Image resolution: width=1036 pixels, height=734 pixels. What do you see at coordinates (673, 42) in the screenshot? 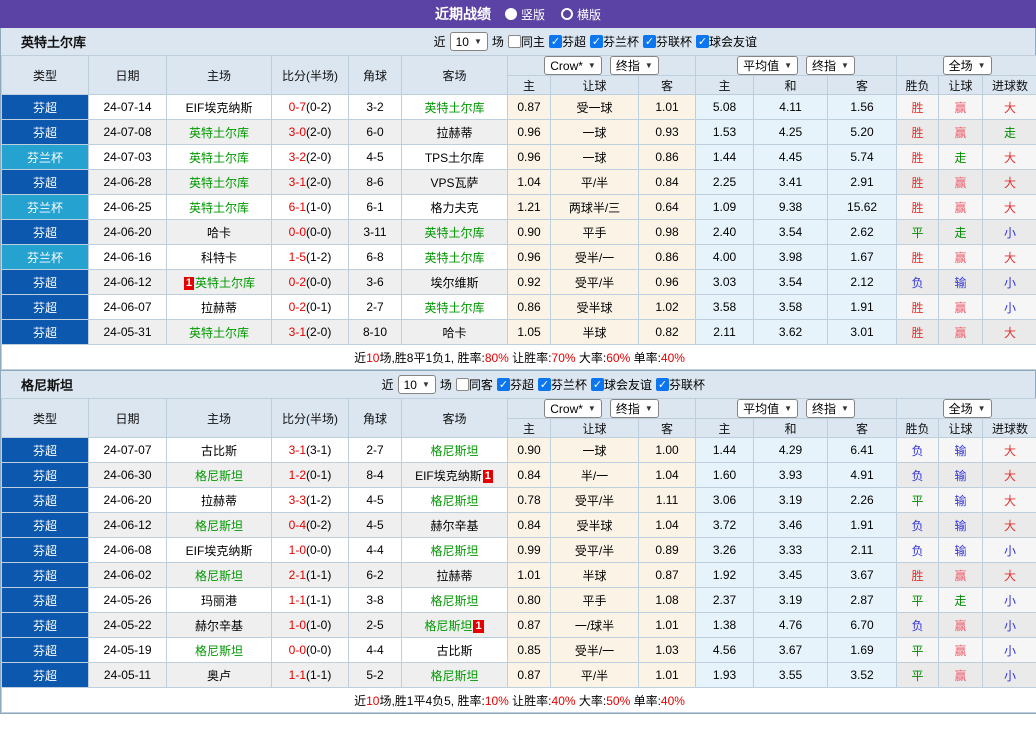
I see `league-filter-label: 芬联杯` at bounding box center [673, 42].